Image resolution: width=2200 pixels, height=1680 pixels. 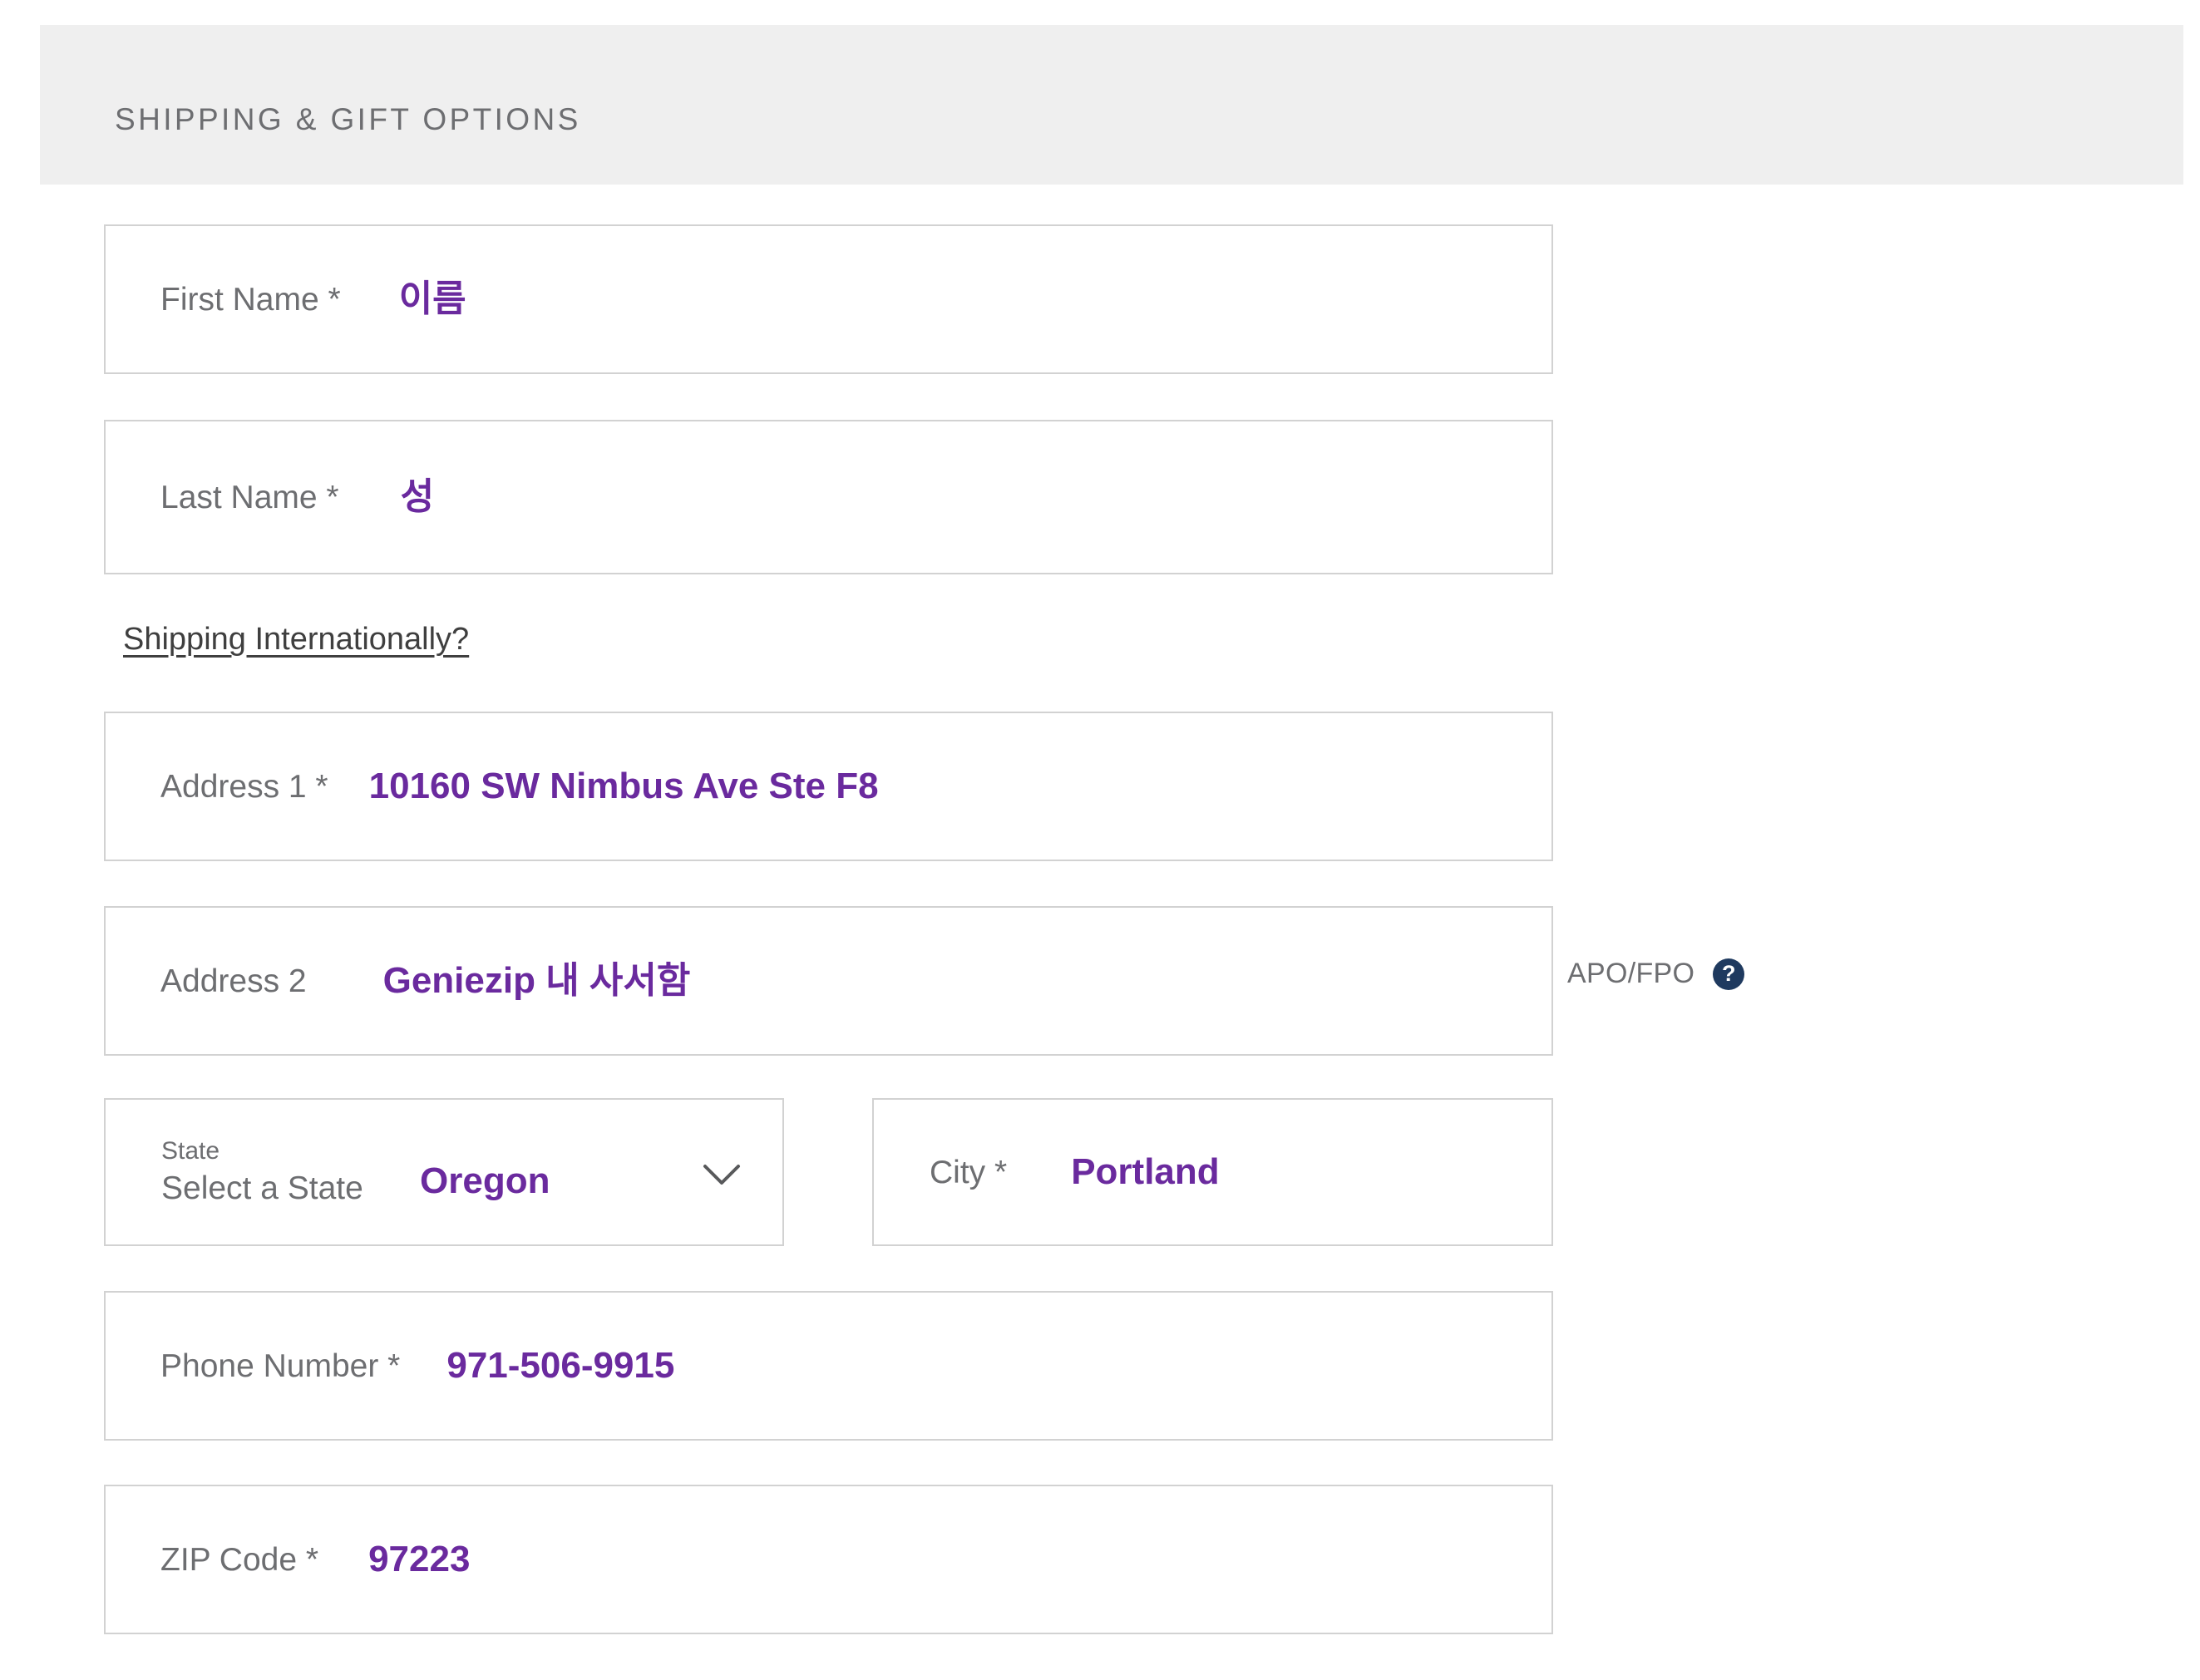 I want to click on first-name-row: First Name * 이름, so click(x=828, y=299).